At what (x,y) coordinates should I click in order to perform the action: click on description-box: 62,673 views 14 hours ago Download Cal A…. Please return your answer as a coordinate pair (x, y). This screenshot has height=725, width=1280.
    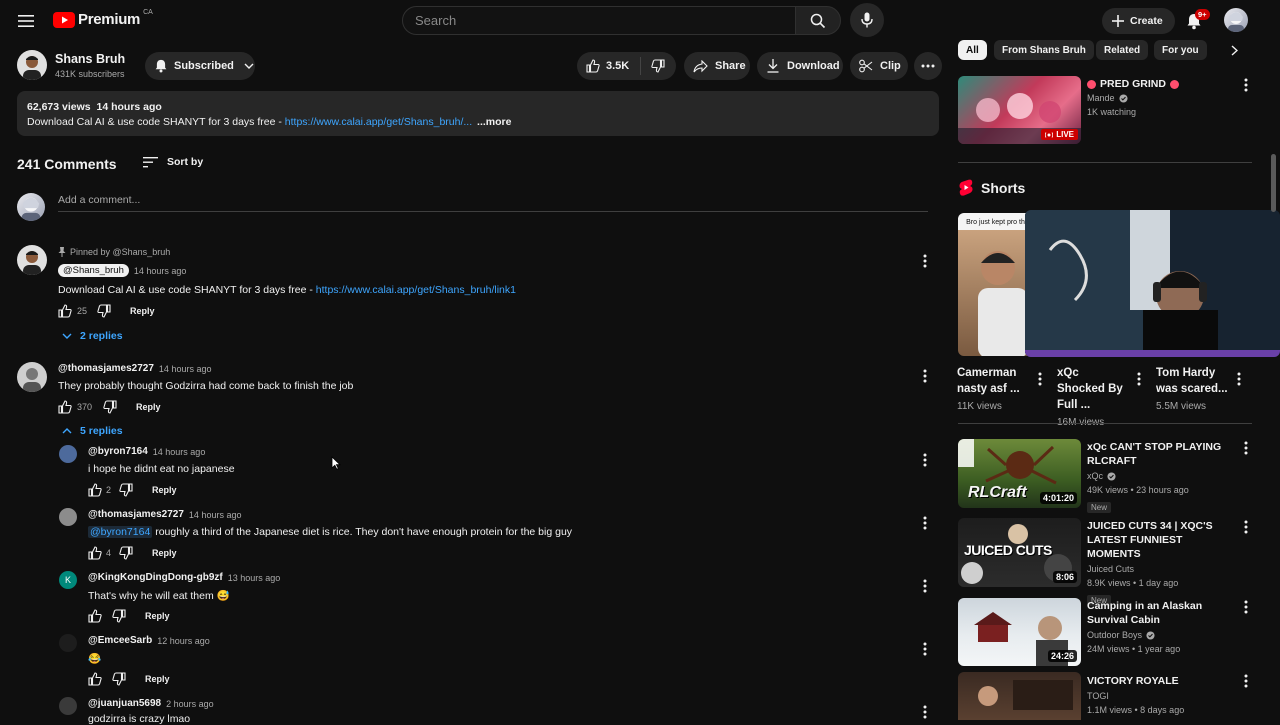
    Looking at the image, I should click on (478, 113).